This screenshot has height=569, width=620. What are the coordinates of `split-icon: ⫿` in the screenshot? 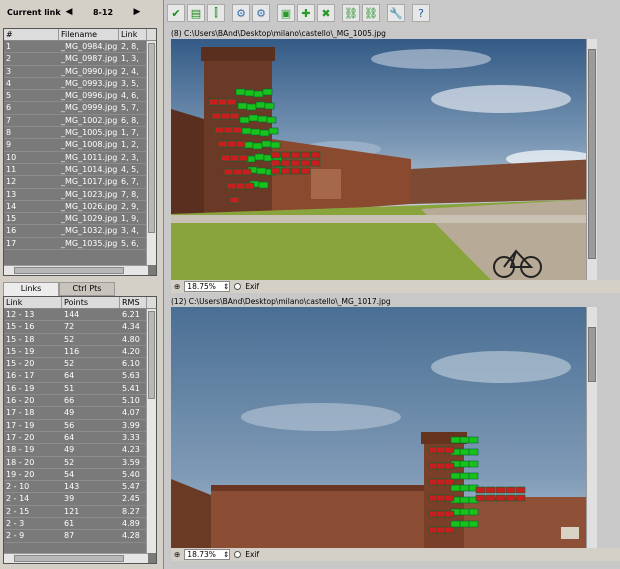 It's located at (216, 13).